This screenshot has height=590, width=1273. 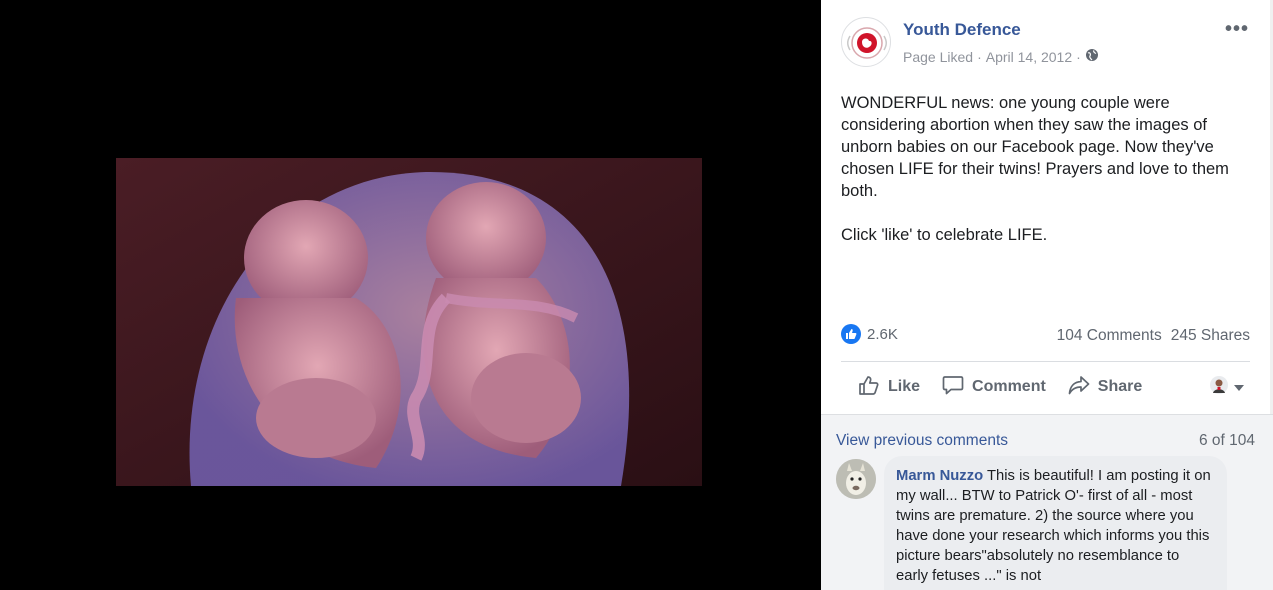 I want to click on share-button: Share, so click(x=1105, y=387).